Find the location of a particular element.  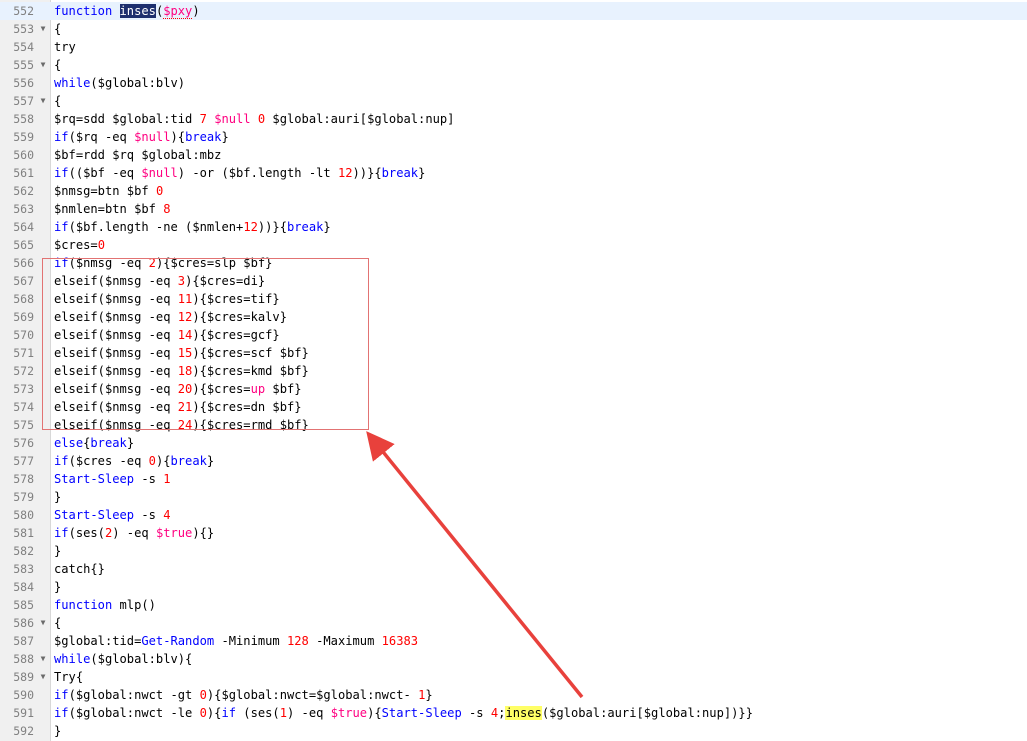

code-token: 2 is located at coordinates (152, 263).